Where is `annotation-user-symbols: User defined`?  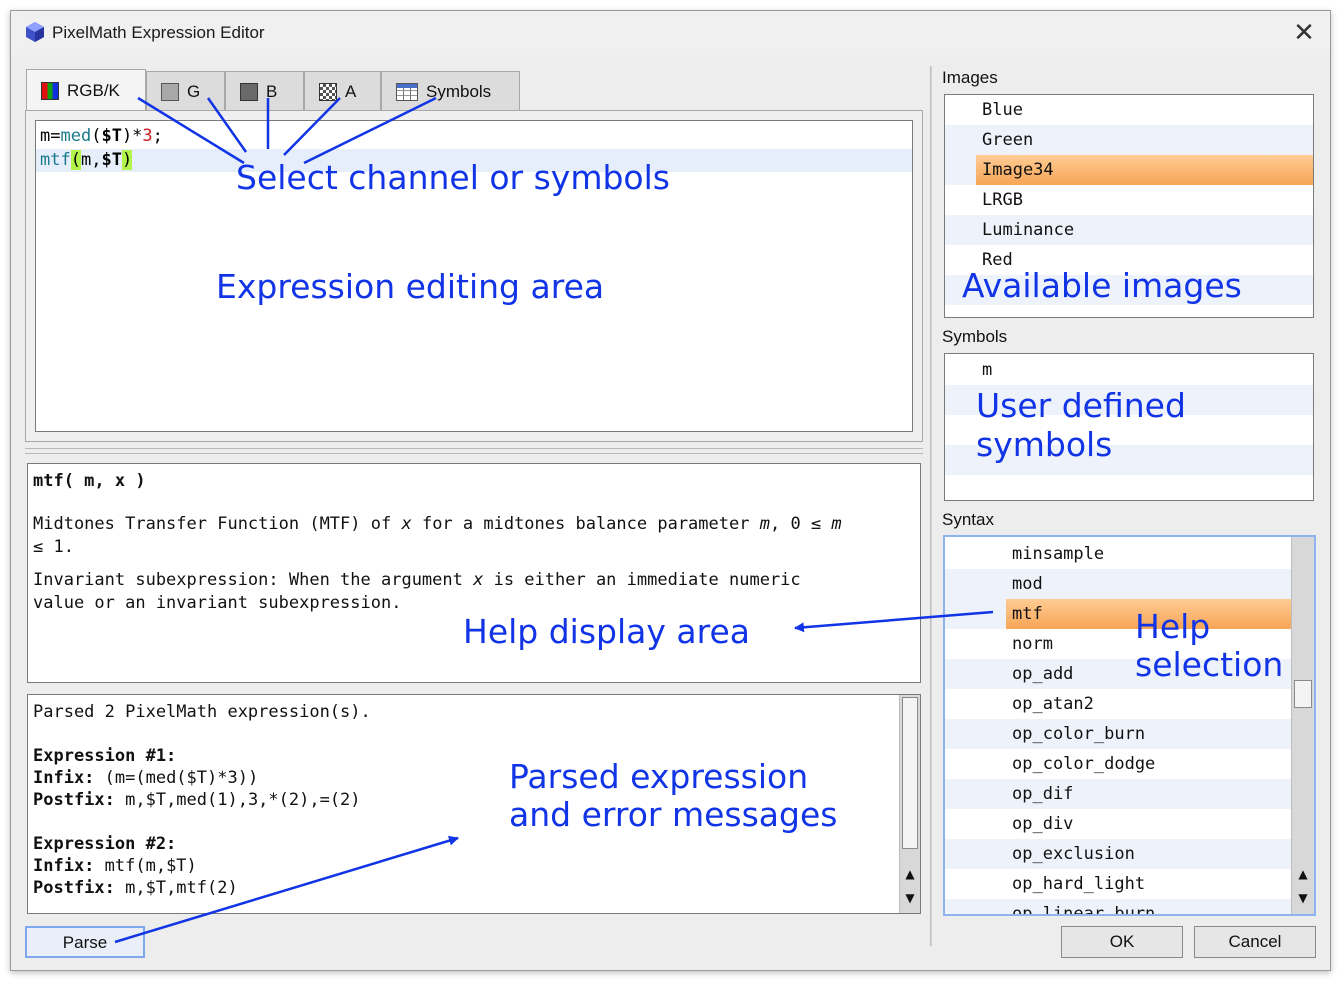
annotation-user-symbols: User defined is located at coordinates (1081, 405).